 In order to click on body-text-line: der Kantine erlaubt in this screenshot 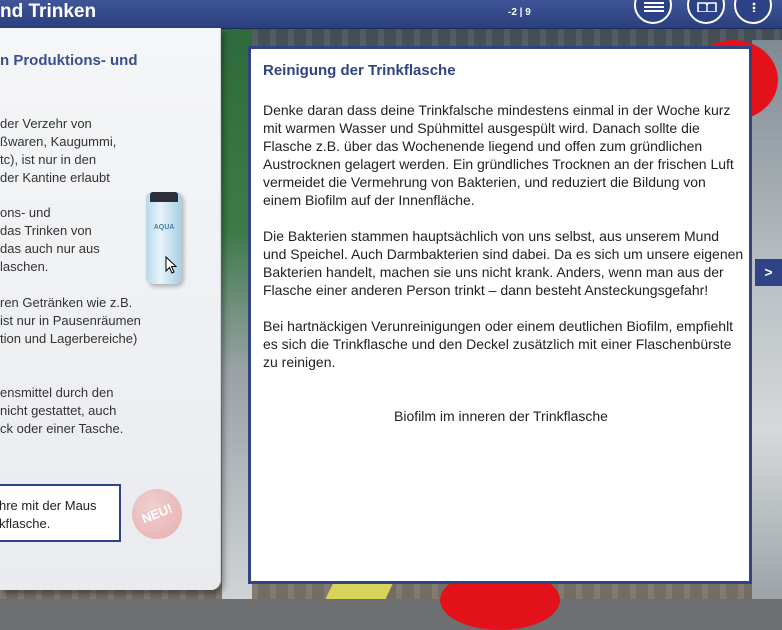, I will do `click(55, 177)`.